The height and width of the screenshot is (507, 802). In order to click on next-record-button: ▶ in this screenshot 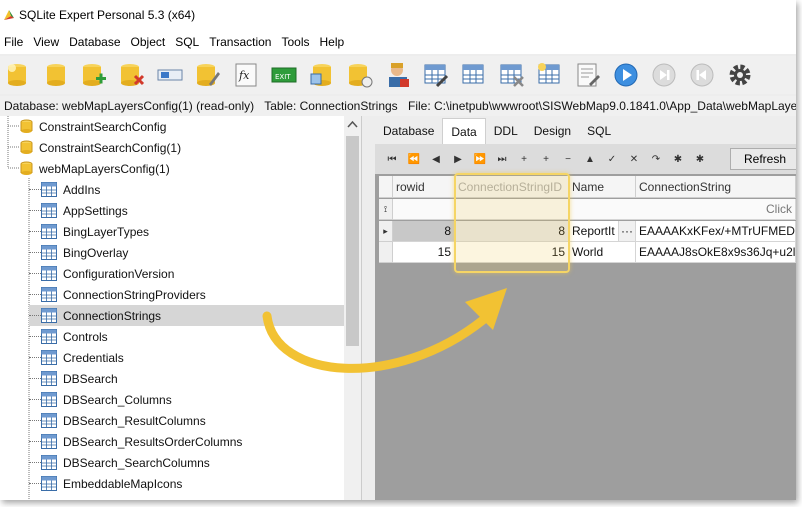, I will do `click(458, 159)`.